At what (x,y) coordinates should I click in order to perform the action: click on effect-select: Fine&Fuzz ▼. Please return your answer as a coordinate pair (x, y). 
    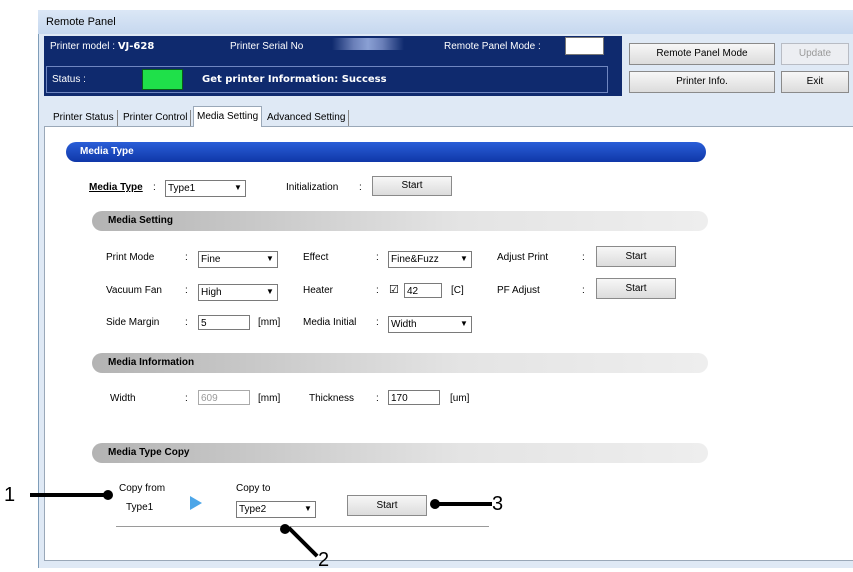
    Looking at the image, I should click on (430, 259).